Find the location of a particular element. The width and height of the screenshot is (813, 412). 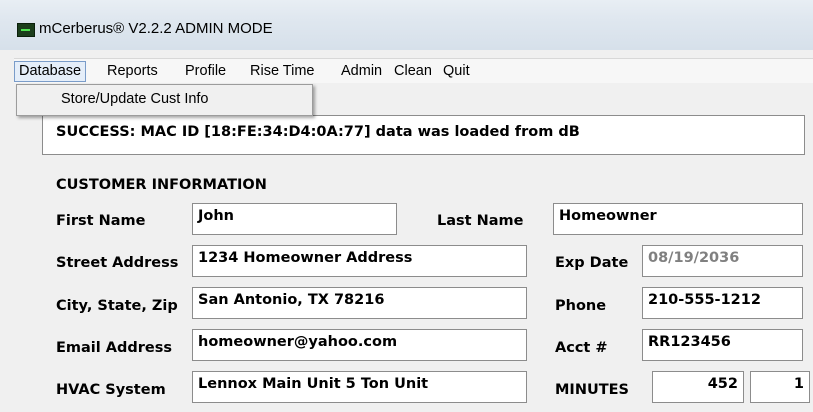

hvac-system-label: HVAC System is located at coordinates (111, 390).